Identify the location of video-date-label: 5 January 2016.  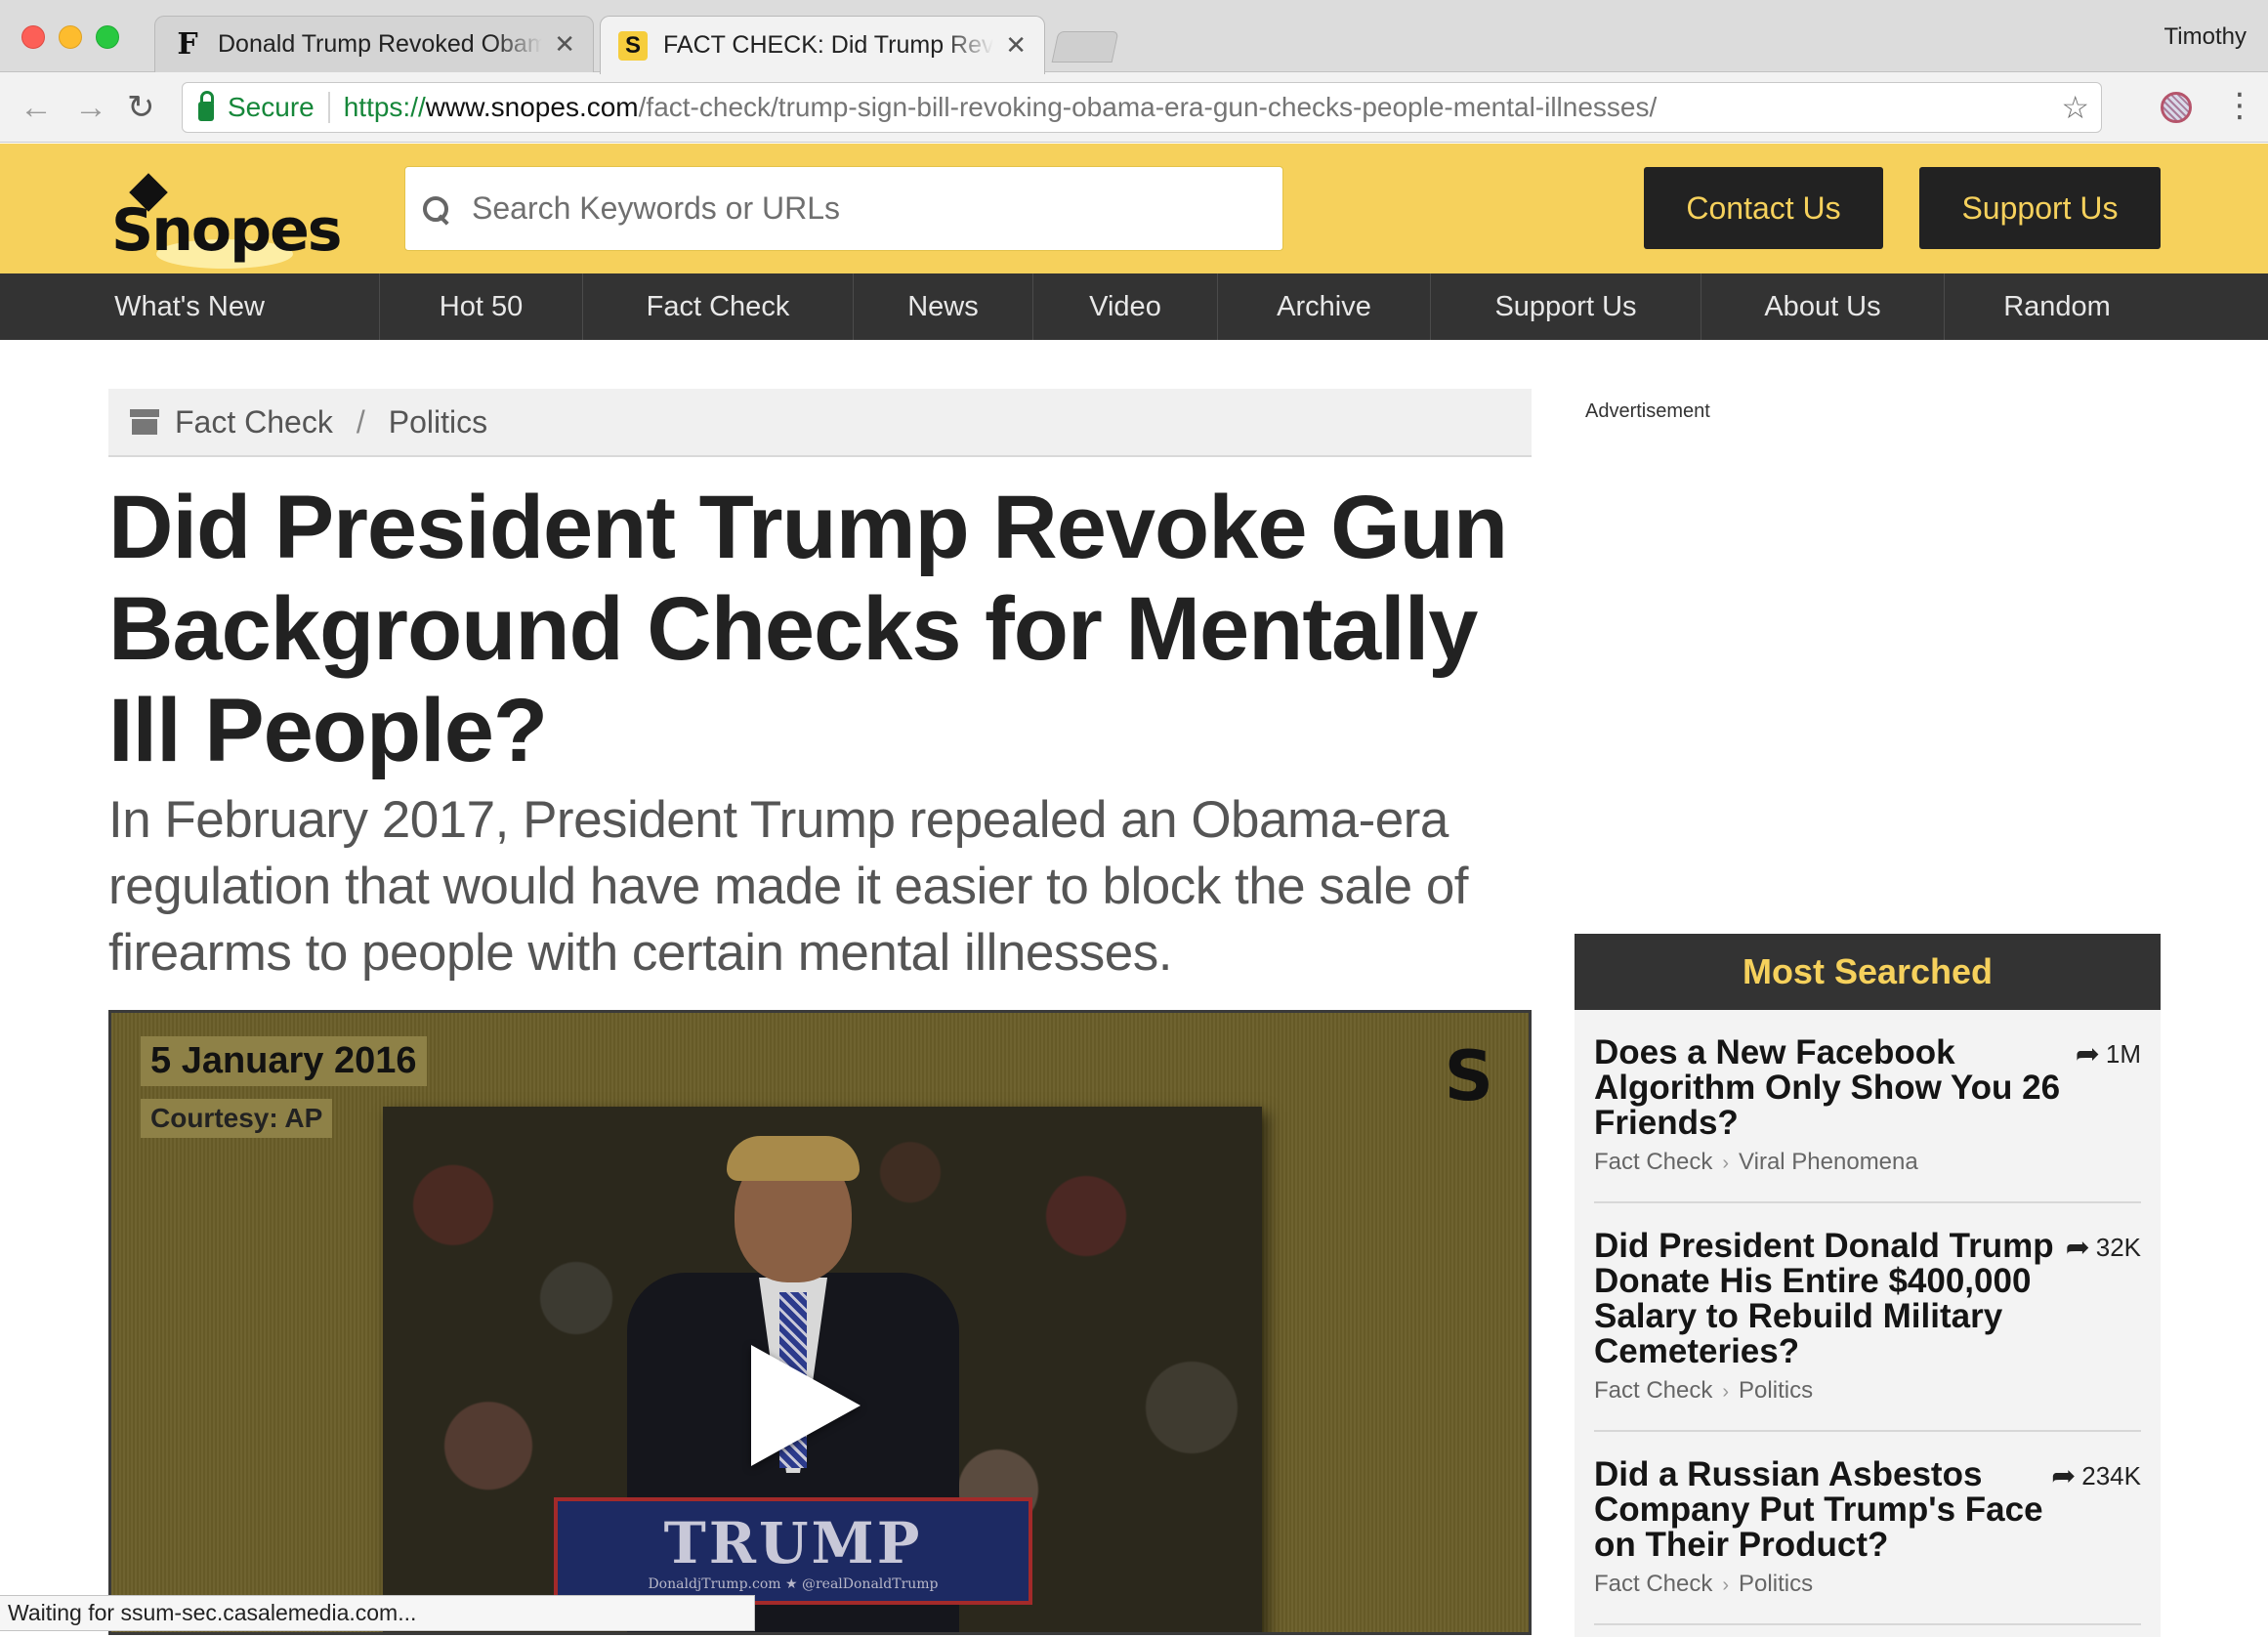
(284, 1061).